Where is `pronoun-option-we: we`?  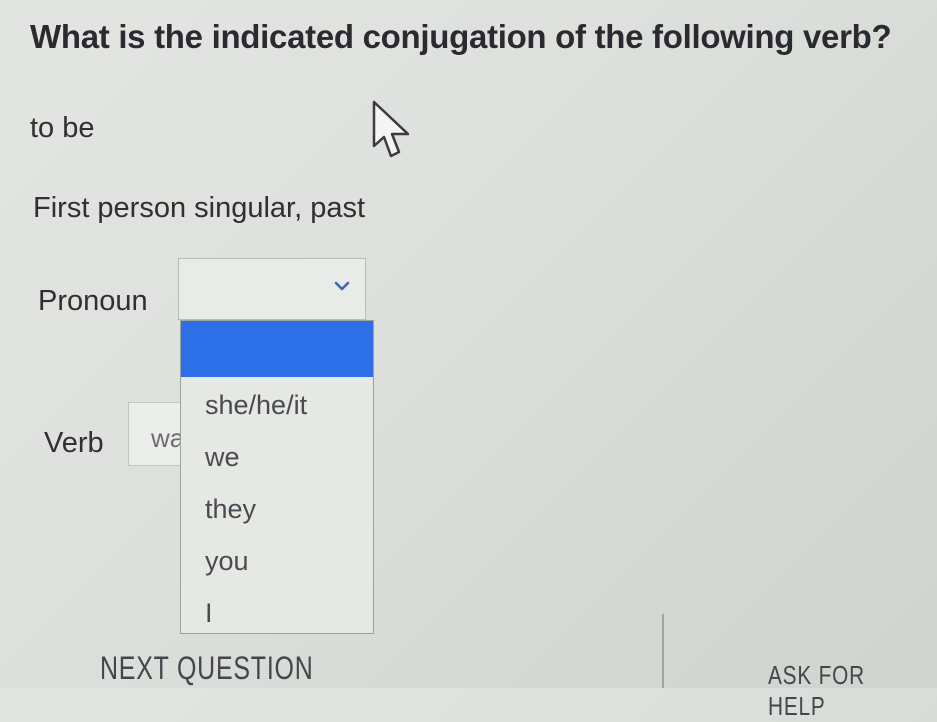 pronoun-option-we: we is located at coordinates (277, 457).